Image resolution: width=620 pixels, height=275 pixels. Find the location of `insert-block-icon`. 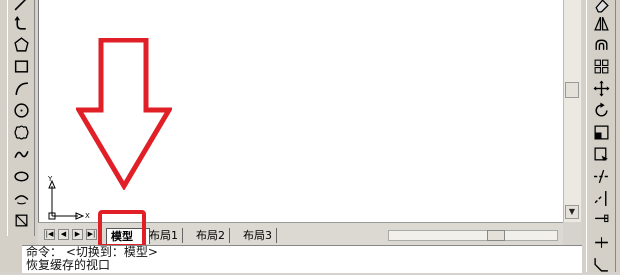

insert-block-icon is located at coordinates (21, 220).